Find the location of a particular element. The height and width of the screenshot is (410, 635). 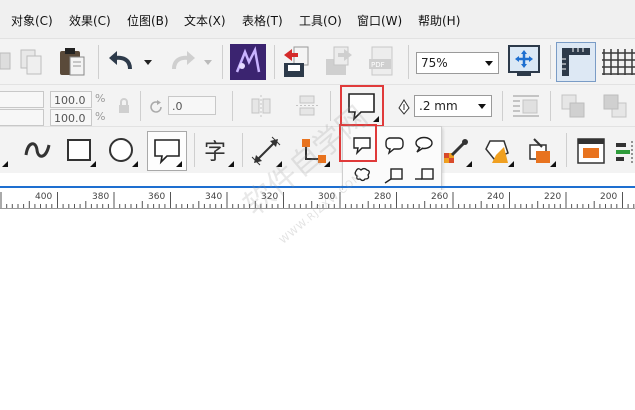

menu-help: 帮助(H) is located at coordinates (439, 20).